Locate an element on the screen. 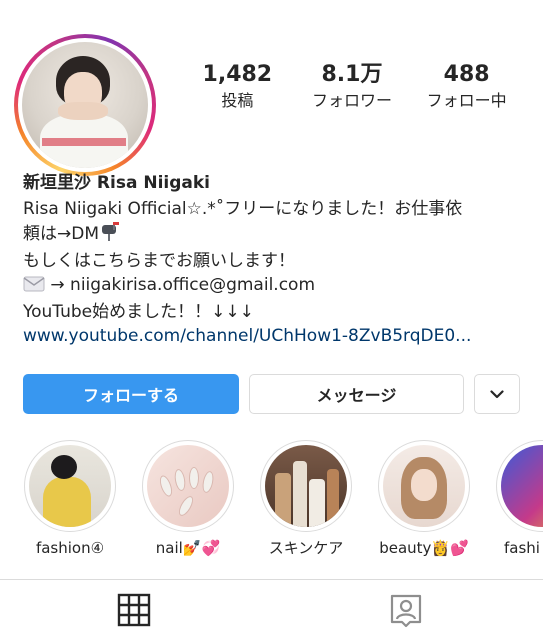 The height and width of the screenshot is (640, 543). profile-avatar is located at coordinates (85, 105).